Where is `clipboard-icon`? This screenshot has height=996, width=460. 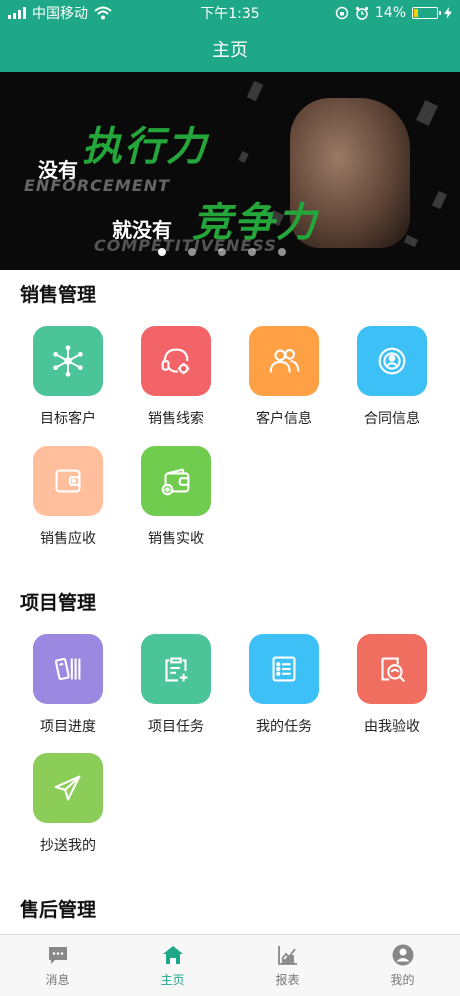 clipboard-icon is located at coordinates (176, 669).